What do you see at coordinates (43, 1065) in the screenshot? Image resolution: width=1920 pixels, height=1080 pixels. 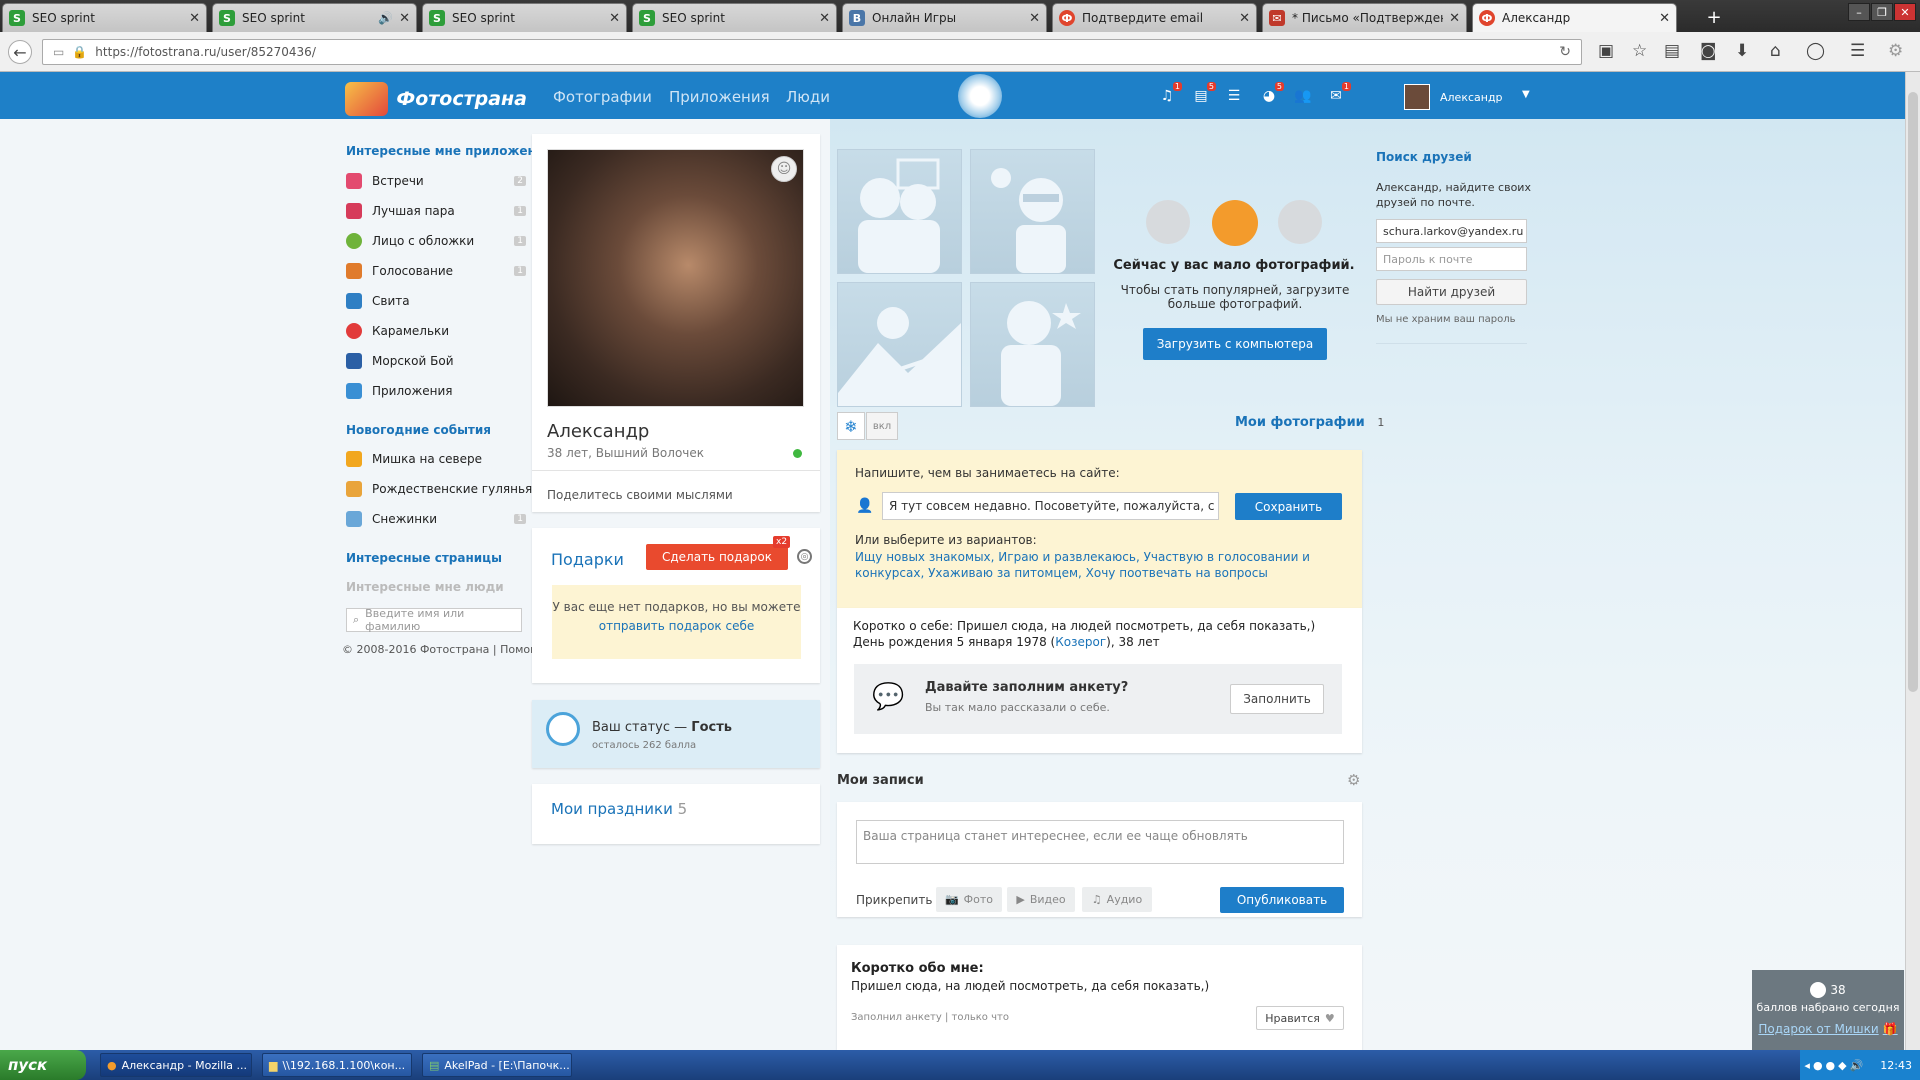 I see `start-button: пуск` at bounding box center [43, 1065].